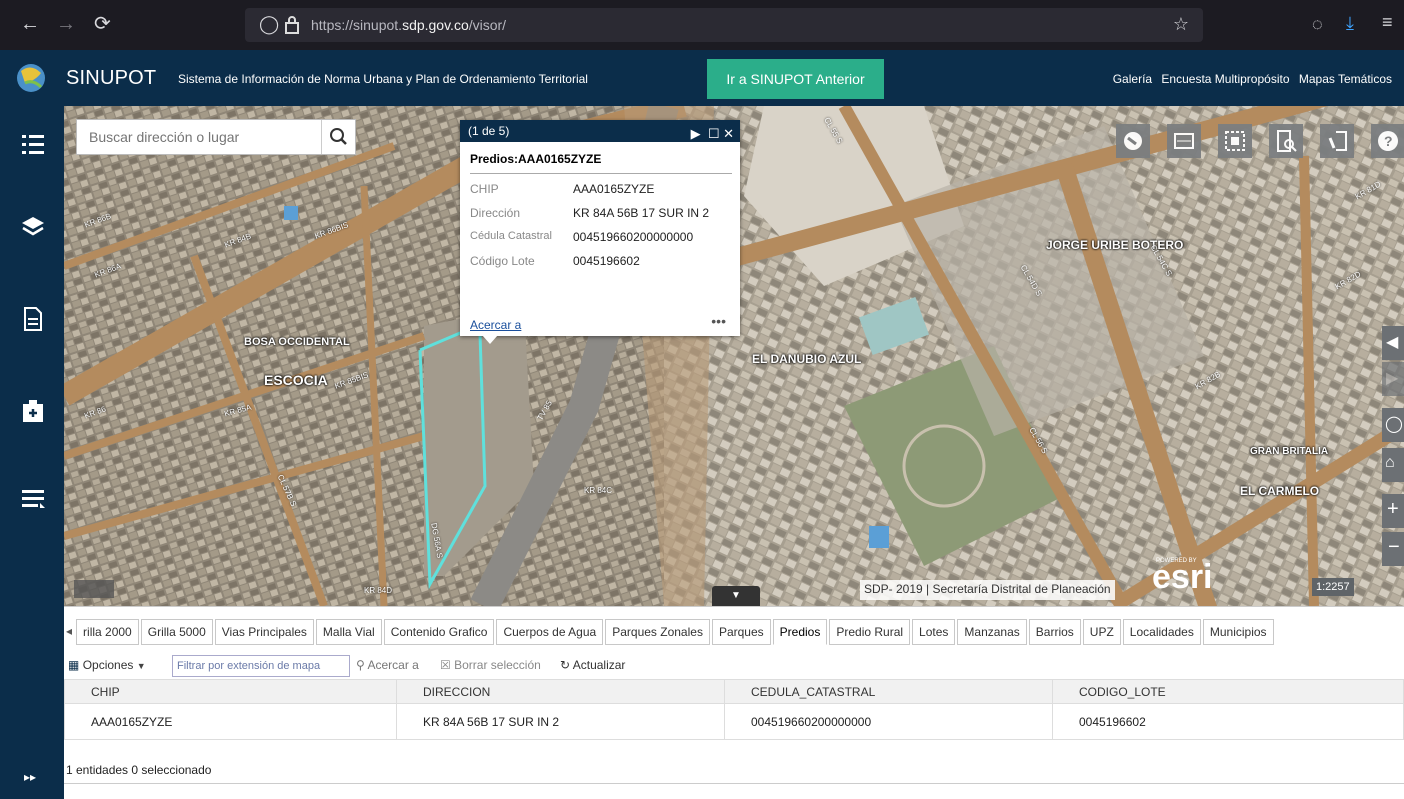 This screenshot has height=799, width=1404. What do you see at coordinates (1054, 632) in the screenshot?
I see `tab-barrios: Barrios` at bounding box center [1054, 632].